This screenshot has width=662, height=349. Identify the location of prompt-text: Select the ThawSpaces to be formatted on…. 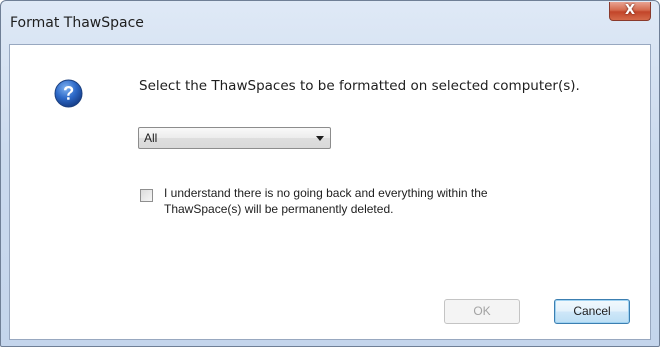
(359, 86).